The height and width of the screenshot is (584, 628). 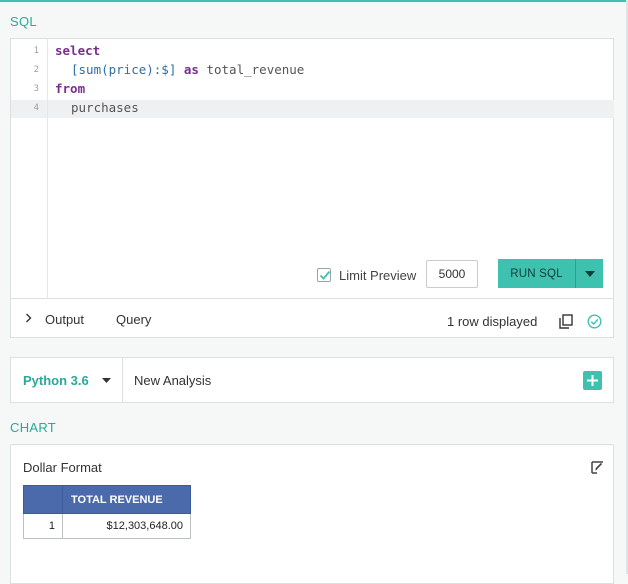 I want to click on limit-value-input, so click(x=452, y=274).